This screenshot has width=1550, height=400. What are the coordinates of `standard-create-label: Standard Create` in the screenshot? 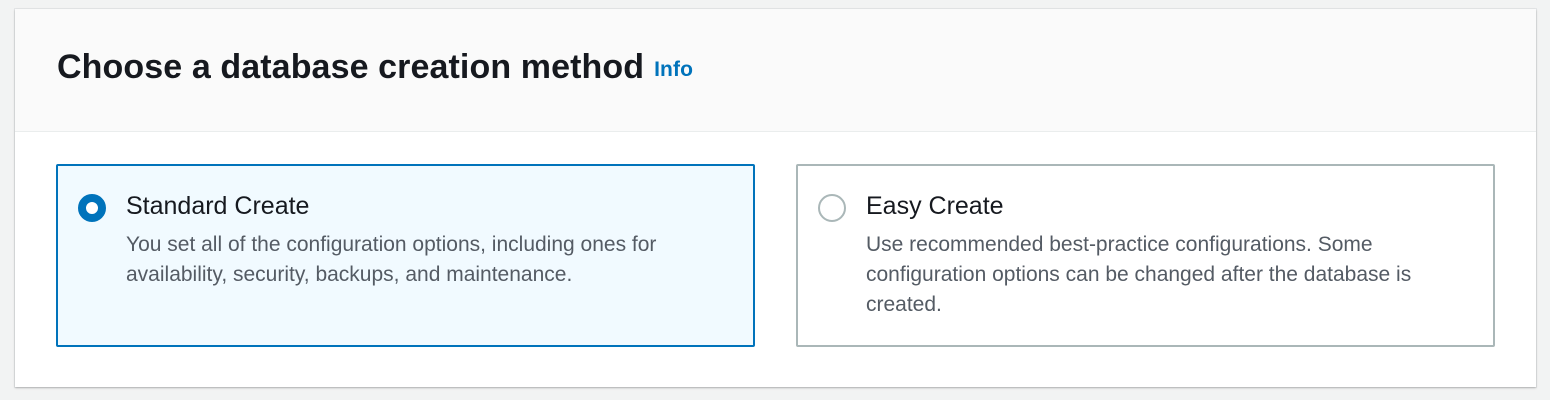 It's located at (218, 206).